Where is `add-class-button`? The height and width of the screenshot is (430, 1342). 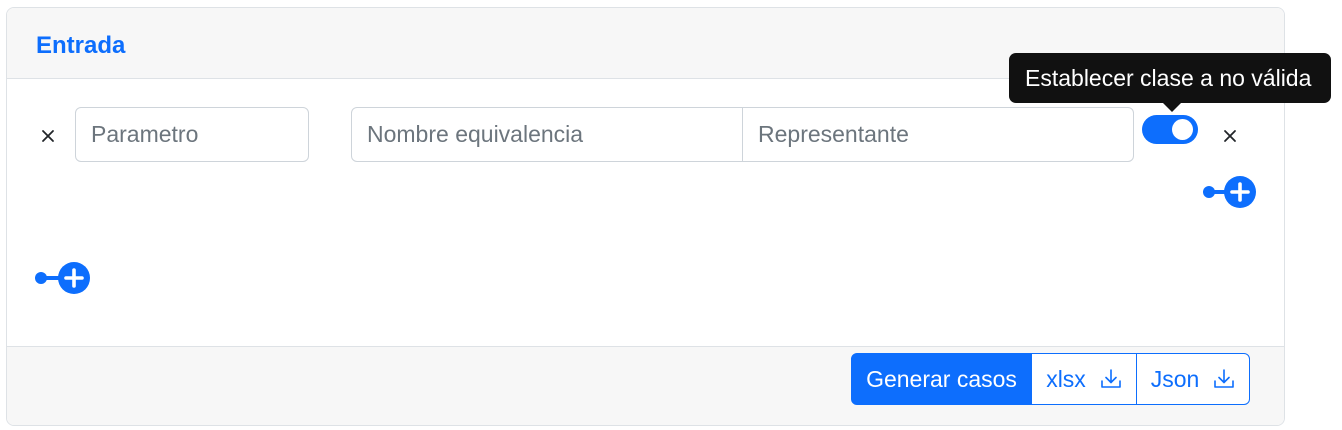
add-class-button is located at coordinates (1230, 193).